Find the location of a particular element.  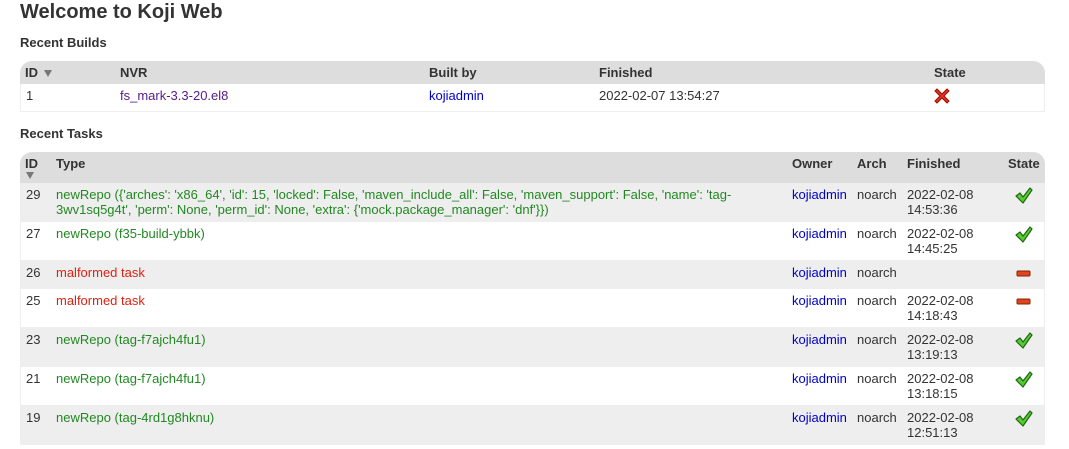

task-finished: 2022-02-08 14:18:43 is located at coordinates (952, 308).